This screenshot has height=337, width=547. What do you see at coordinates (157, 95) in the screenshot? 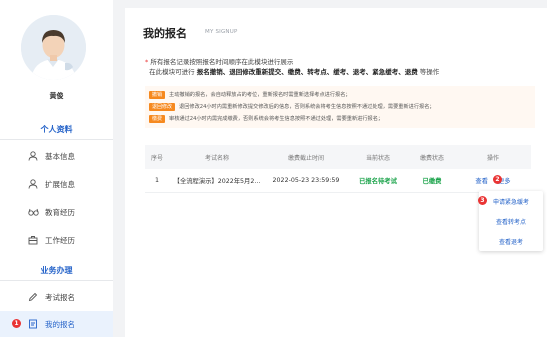
I see `notice-tag: 撤销` at bounding box center [157, 95].